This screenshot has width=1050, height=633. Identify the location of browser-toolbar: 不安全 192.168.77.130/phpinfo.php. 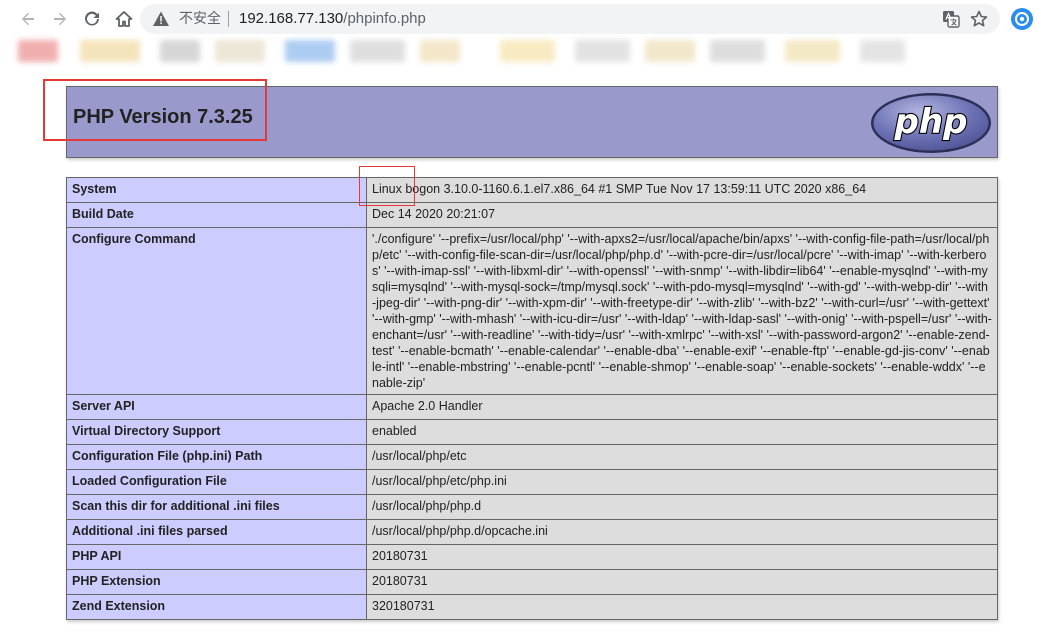
(525, 19).